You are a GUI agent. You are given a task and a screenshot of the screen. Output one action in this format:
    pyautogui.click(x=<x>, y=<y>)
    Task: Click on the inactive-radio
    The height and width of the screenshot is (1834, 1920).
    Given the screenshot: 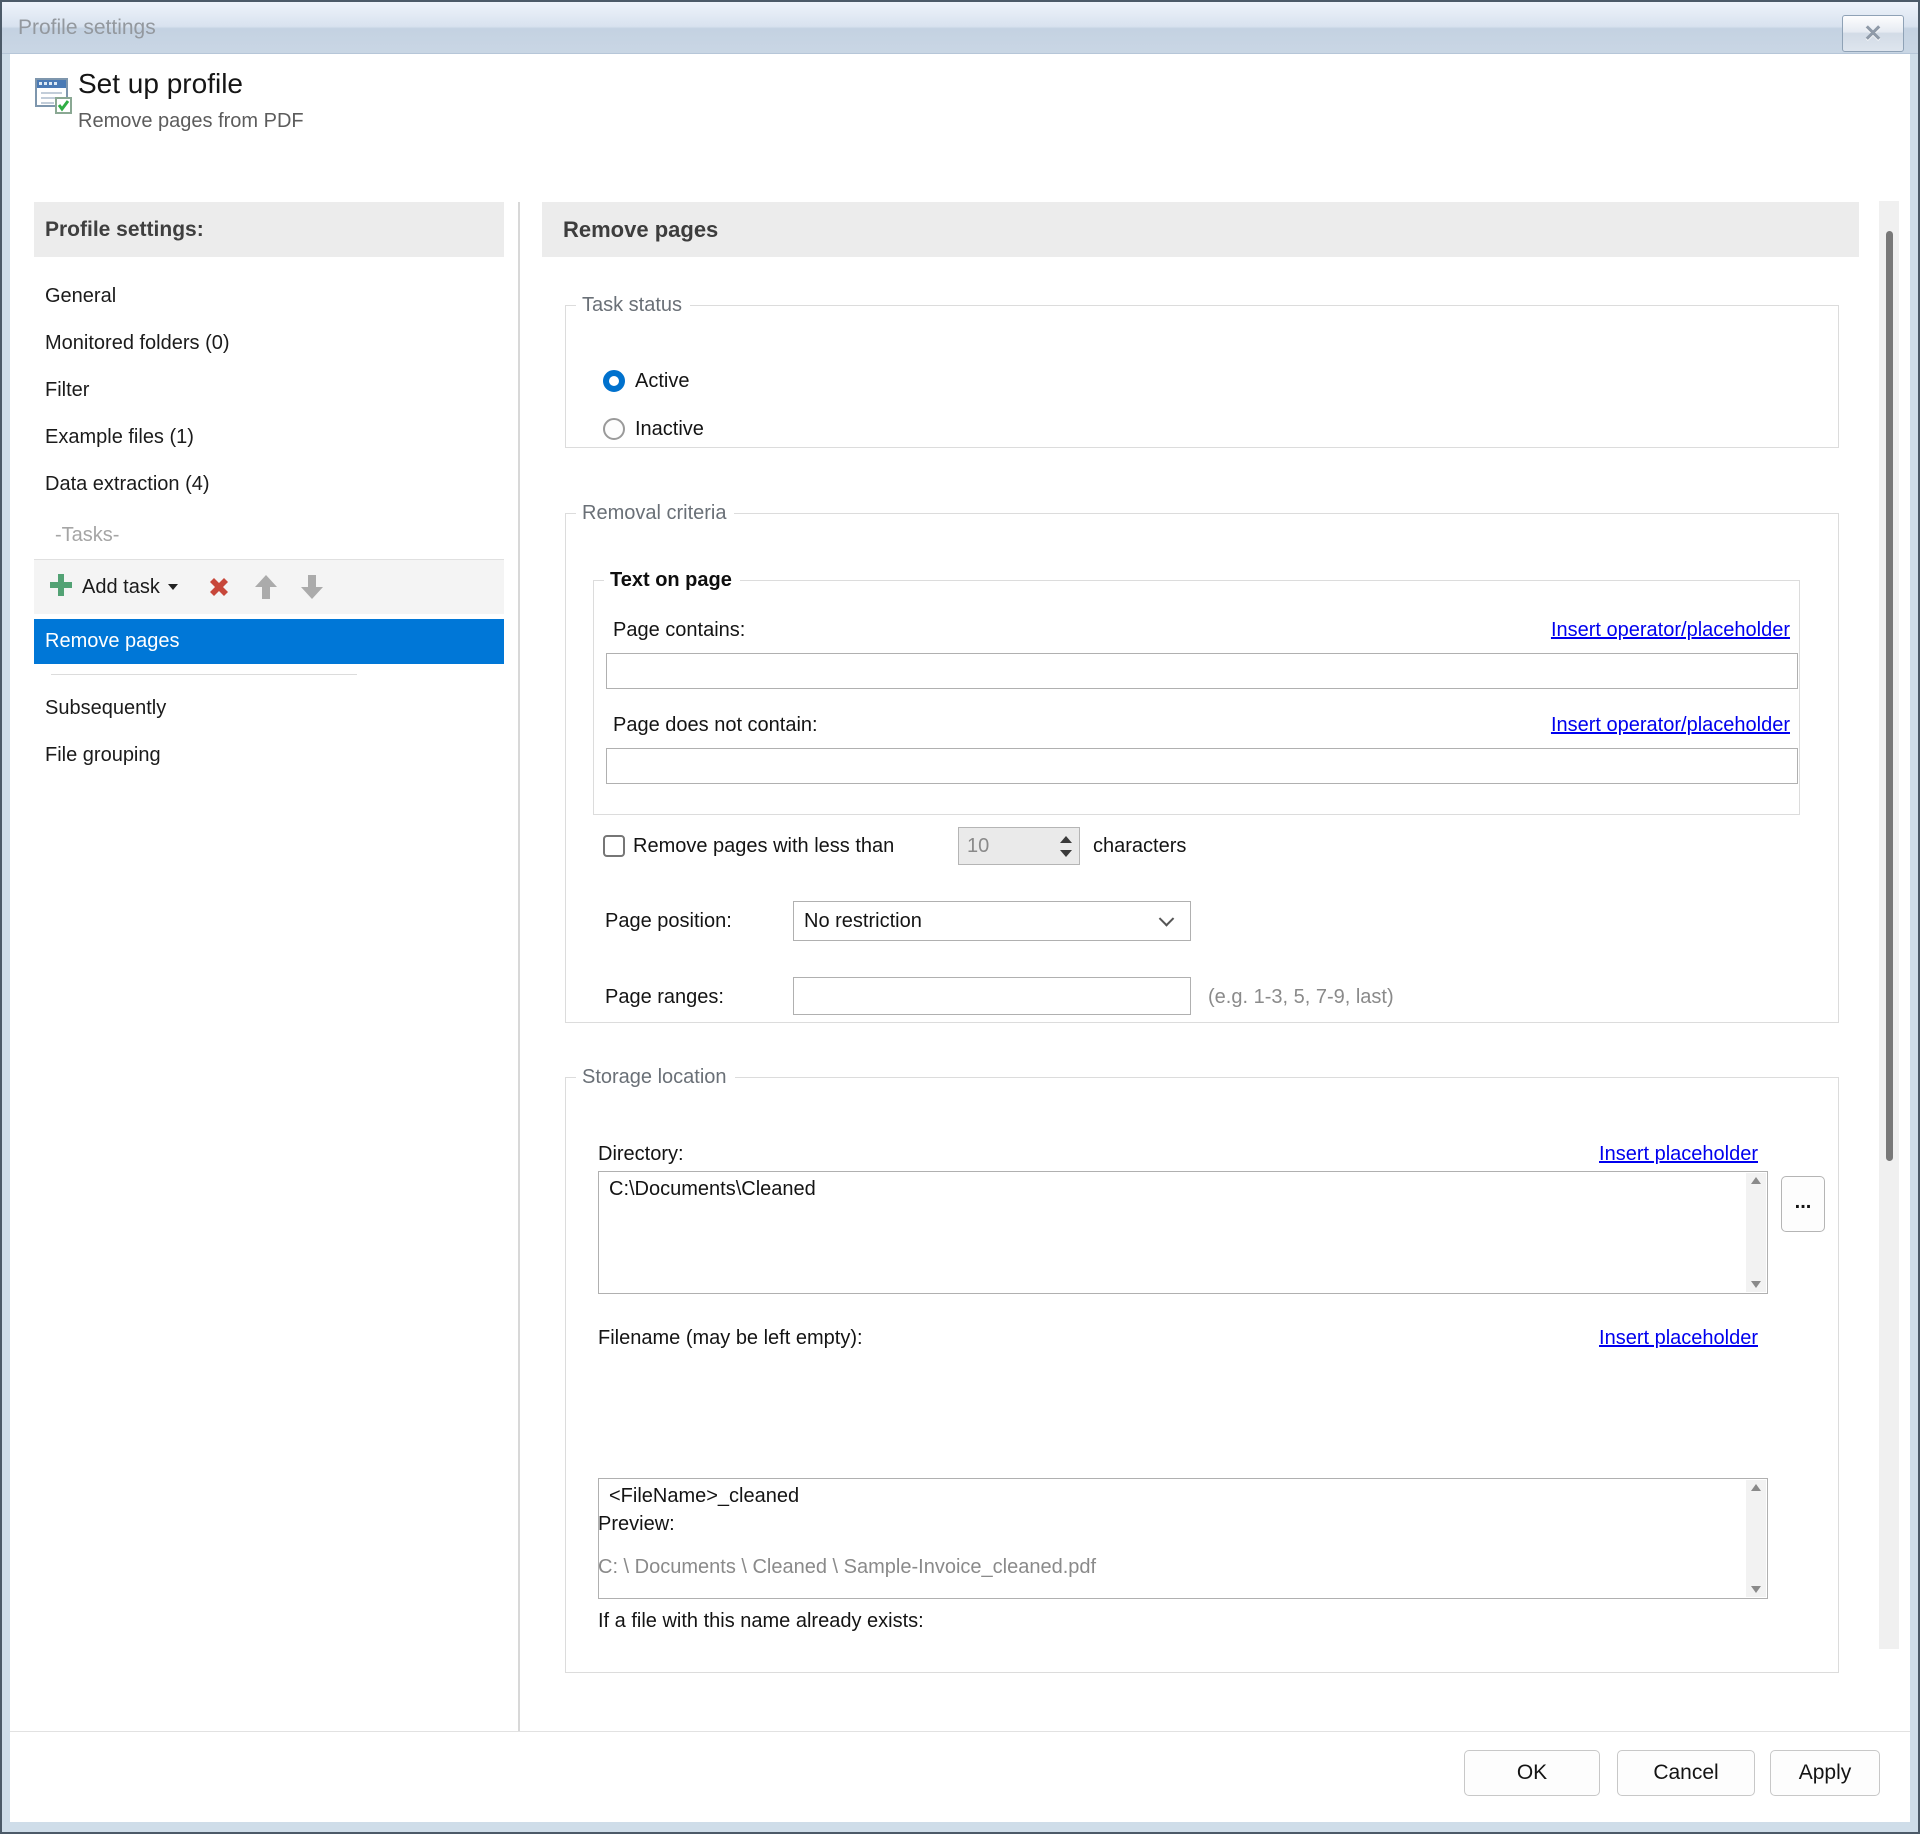 What is the action you would take?
    pyautogui.click(x=614, y=429)
    